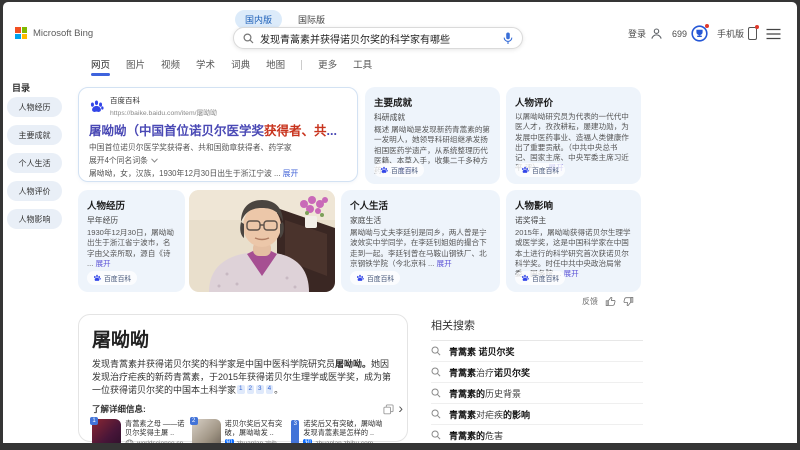  I want to click on answer-title: 屠呦呦, so click(121, 340).